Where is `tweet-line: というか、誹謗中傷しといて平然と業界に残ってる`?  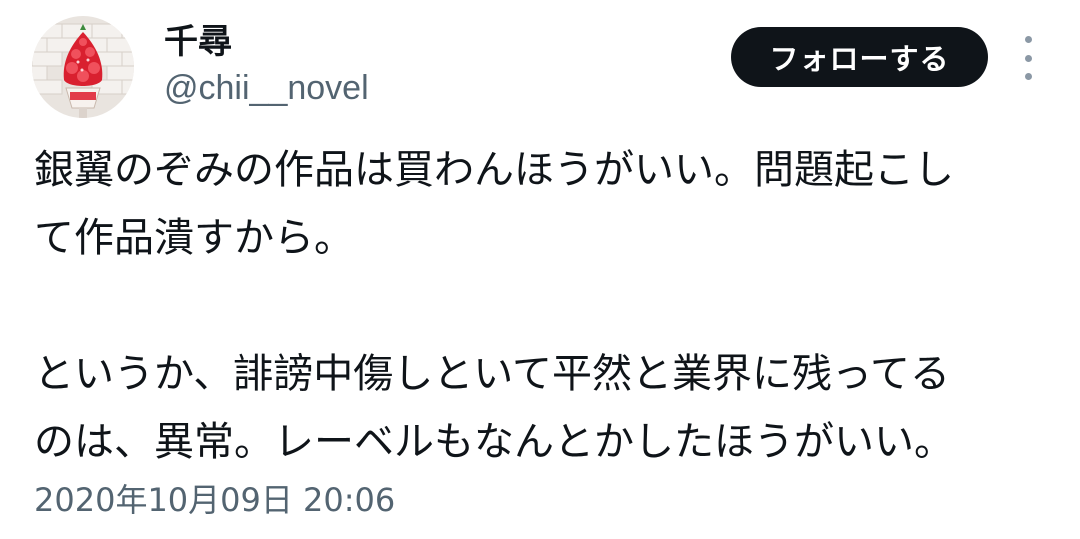 tweet-line: というか、誹謗中傷しといて平然と業界に残ってる is located at coordinates (492, 374).